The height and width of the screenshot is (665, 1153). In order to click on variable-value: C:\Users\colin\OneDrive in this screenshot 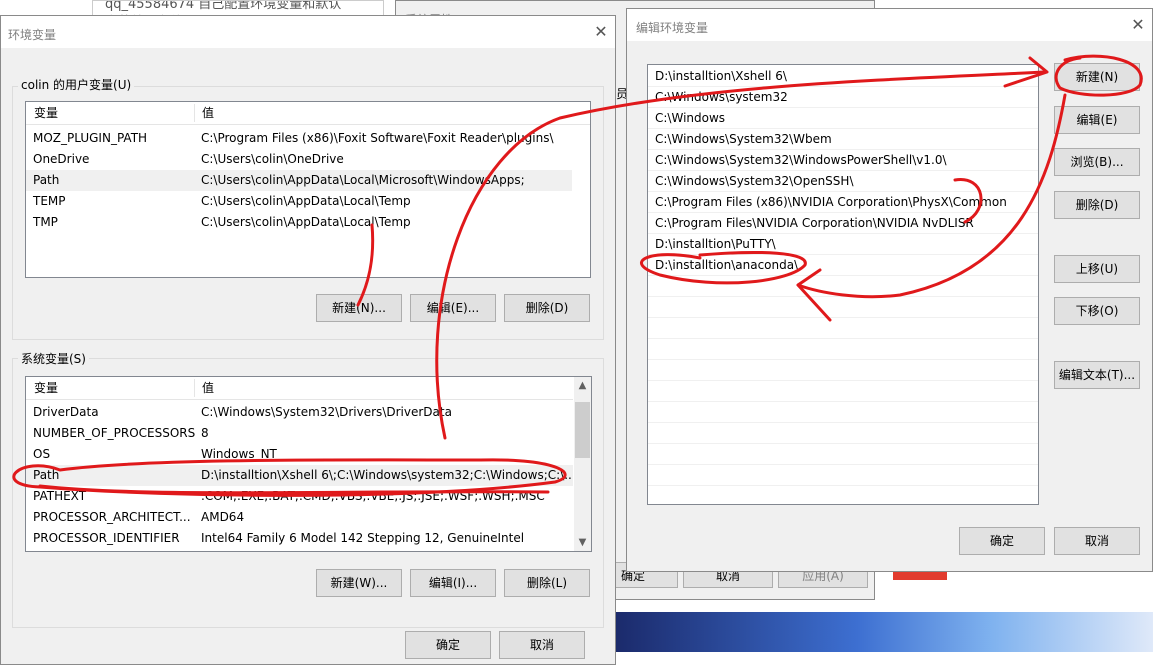, I will do `click(272, 159)`.